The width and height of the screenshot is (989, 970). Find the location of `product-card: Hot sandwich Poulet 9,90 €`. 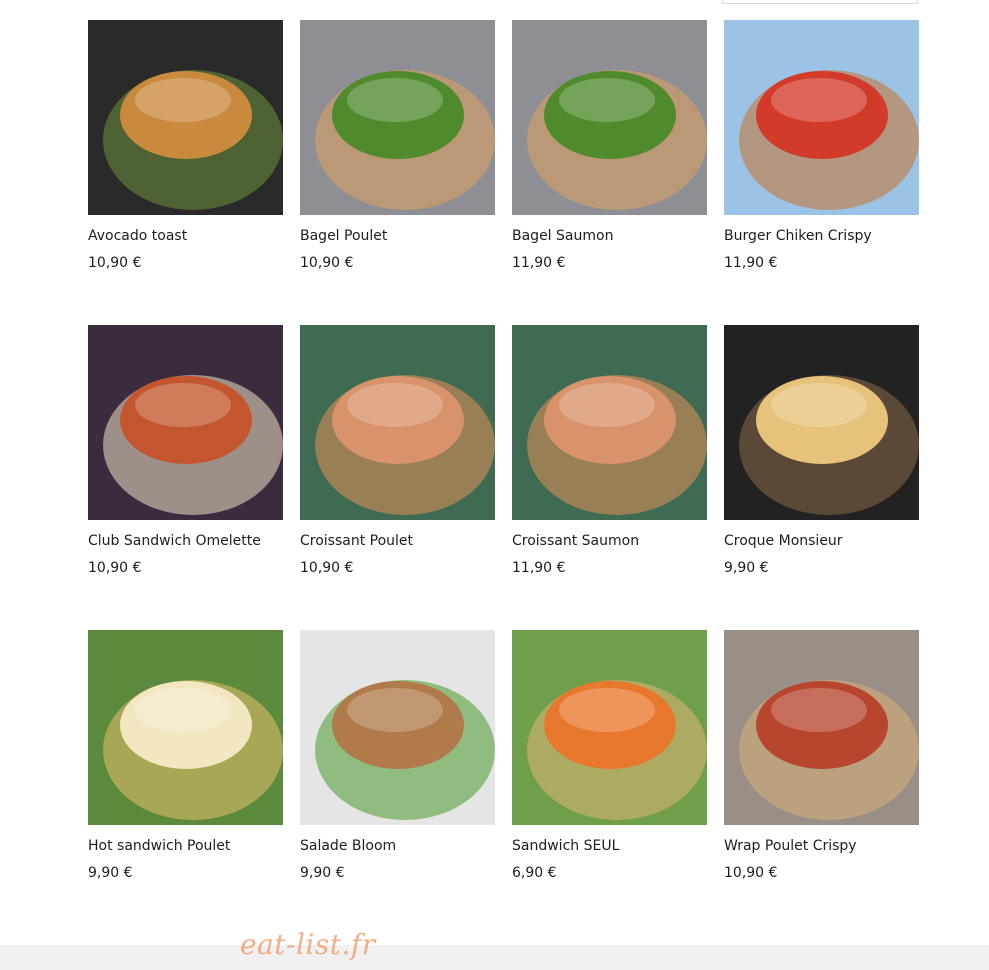

product-card: Hot sandwich Poulet 9,90 € is located at coordinates (185, 755).